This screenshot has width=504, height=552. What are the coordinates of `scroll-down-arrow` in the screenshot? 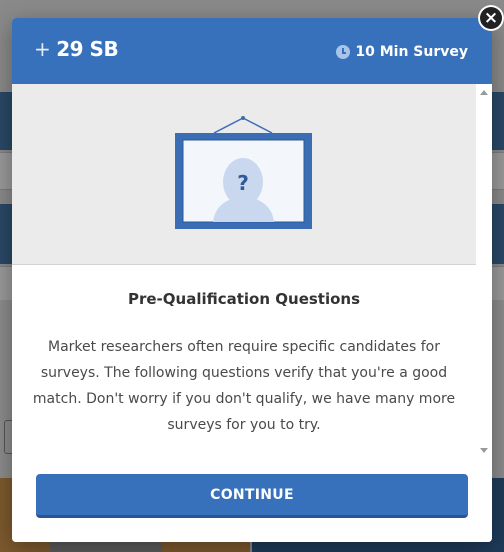 It's located at (484, 450).